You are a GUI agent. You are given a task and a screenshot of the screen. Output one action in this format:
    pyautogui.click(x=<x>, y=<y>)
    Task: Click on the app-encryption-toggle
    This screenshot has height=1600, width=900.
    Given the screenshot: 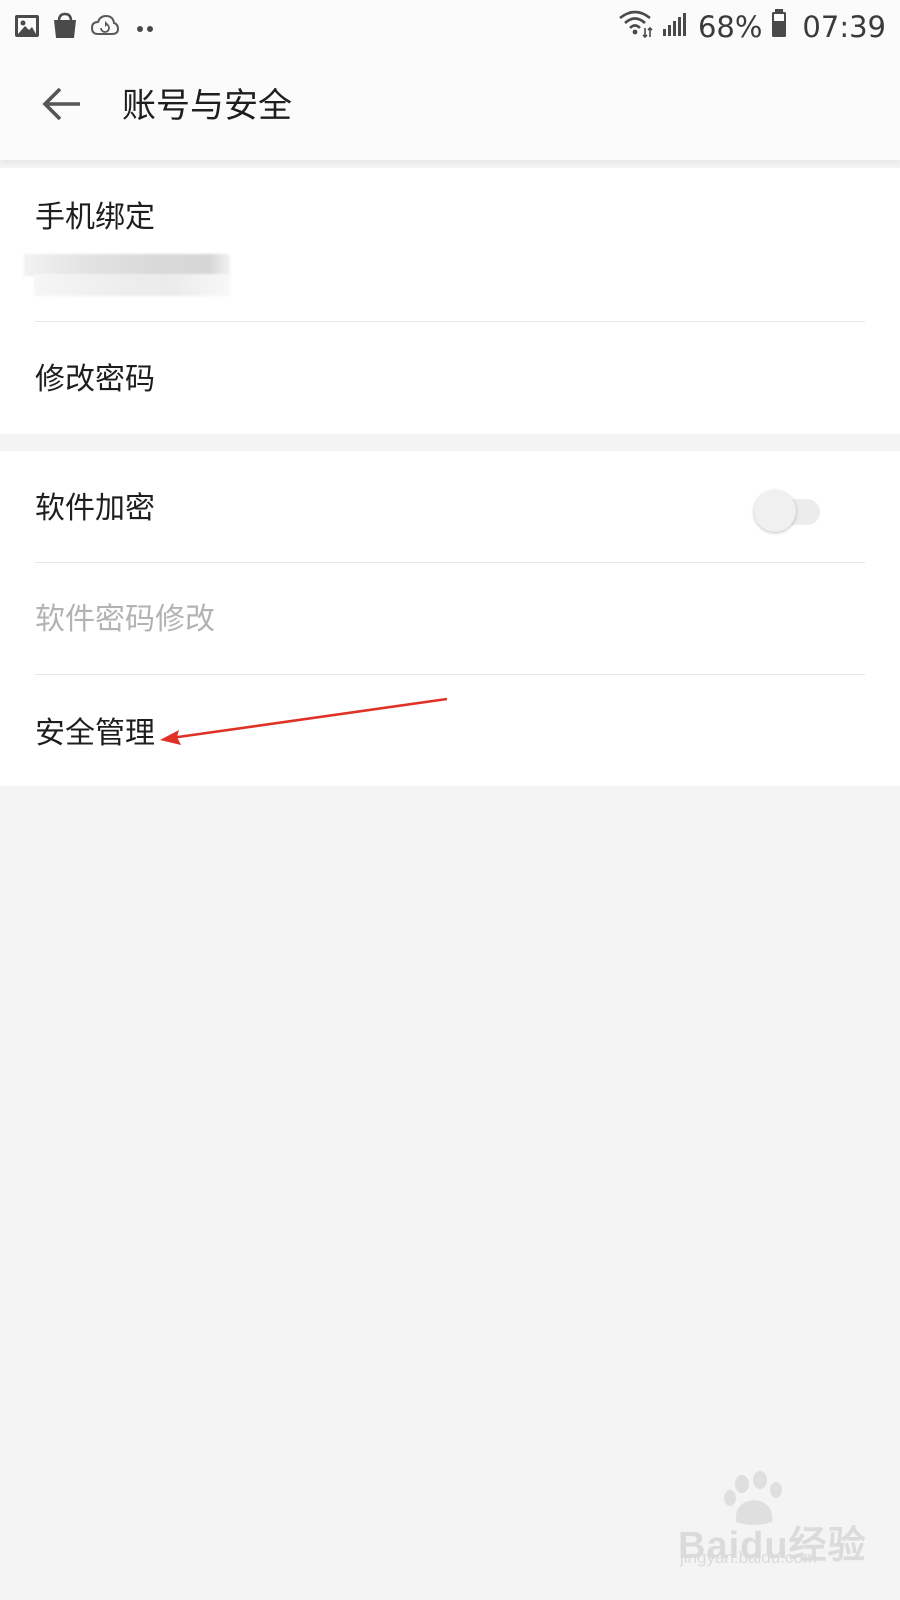 What is the action you would take?
    pyautogui.click(x=787, y=511)
    